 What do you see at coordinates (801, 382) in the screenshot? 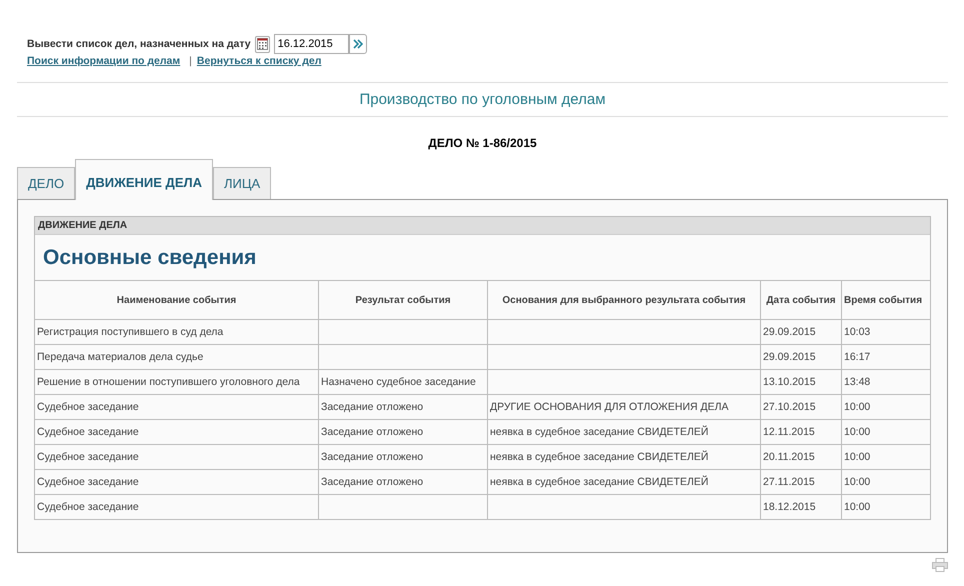
I see `table-cell: 13.10.2015` at bounding box center [801, 382].